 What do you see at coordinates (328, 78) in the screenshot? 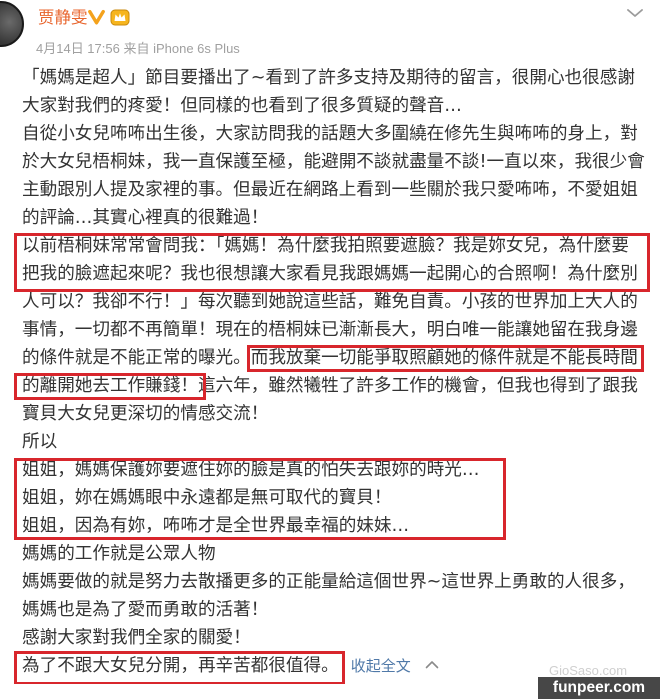
I see `post-text-line: 「媽媽是超人」節目要播出了~看到了許多支持及期待的留言，很開心也很感謝` at bounding box center [328, 78].